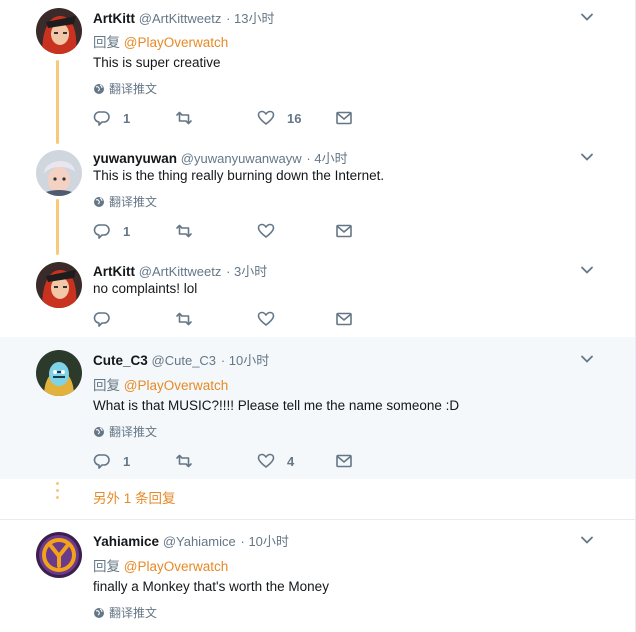  What do you see at coordinates (246, 271) in the screenshot?
I see `timestamp: · 3小时` at bounding box center [246, 271].